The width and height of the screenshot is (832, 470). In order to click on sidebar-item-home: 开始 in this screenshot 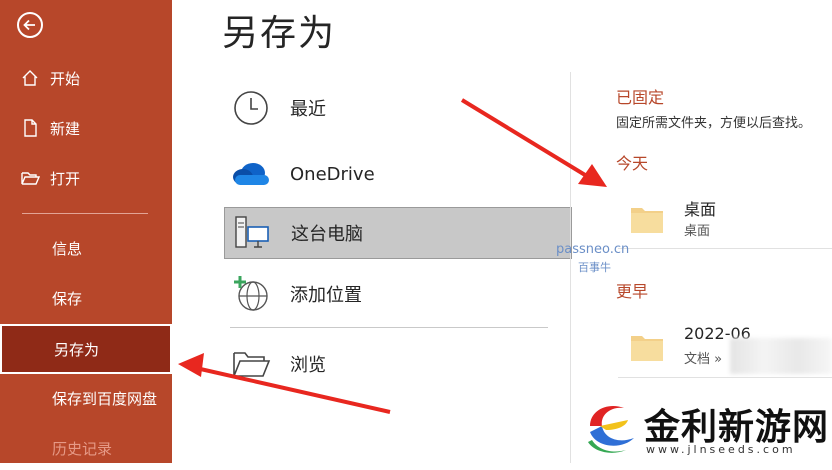, I will do `click(86, 78)`.